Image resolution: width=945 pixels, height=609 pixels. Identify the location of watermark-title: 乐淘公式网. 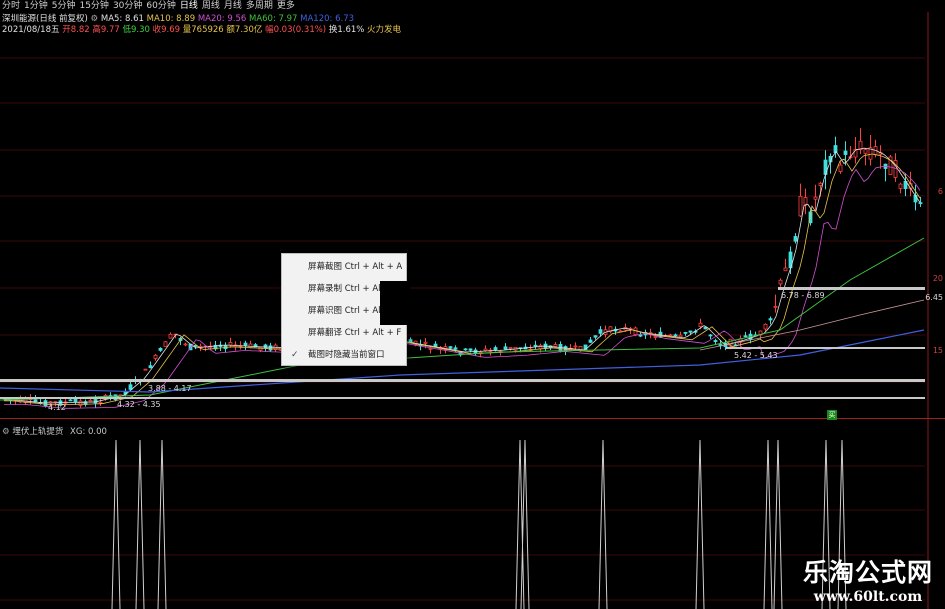
(867, 572).